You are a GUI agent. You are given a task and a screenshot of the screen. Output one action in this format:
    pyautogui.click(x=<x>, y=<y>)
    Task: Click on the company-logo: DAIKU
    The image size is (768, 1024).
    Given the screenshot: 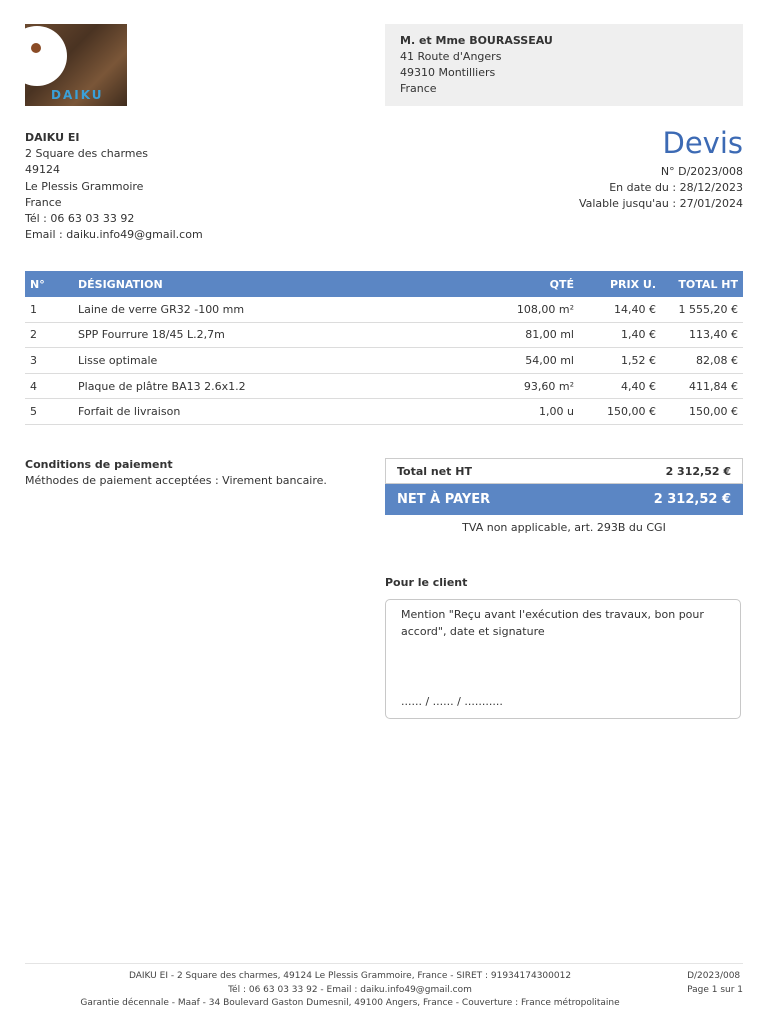 What is the action you would take?
    pyautogui.click(x=76, y=65)
    